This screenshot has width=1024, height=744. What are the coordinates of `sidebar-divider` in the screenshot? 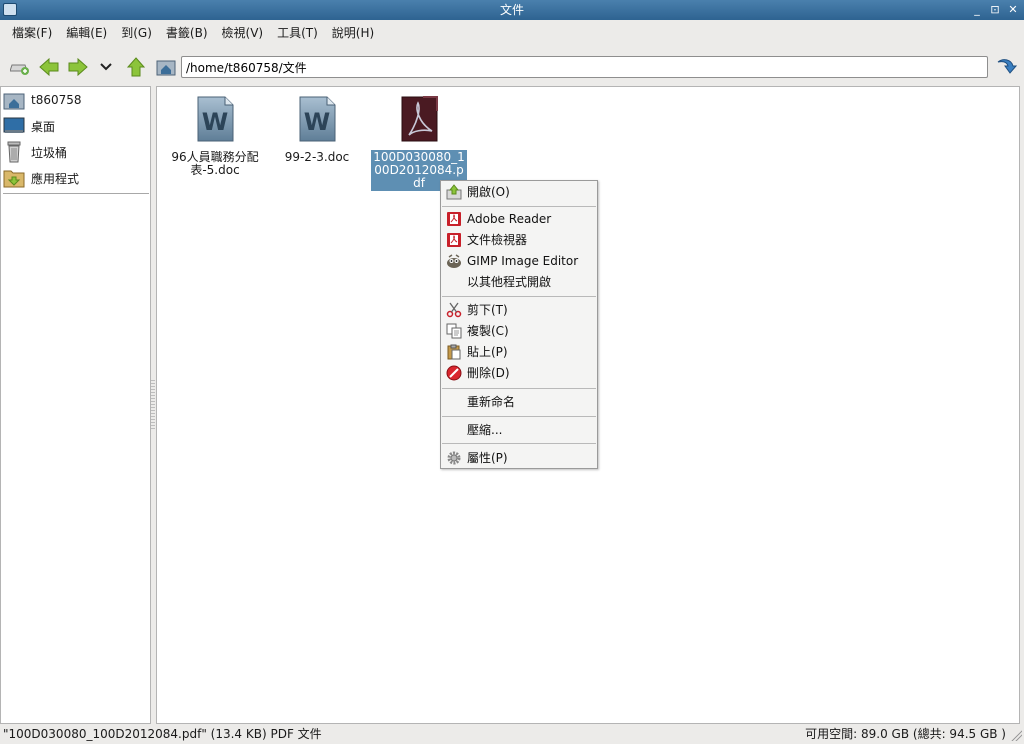 It's located at (76, 193).